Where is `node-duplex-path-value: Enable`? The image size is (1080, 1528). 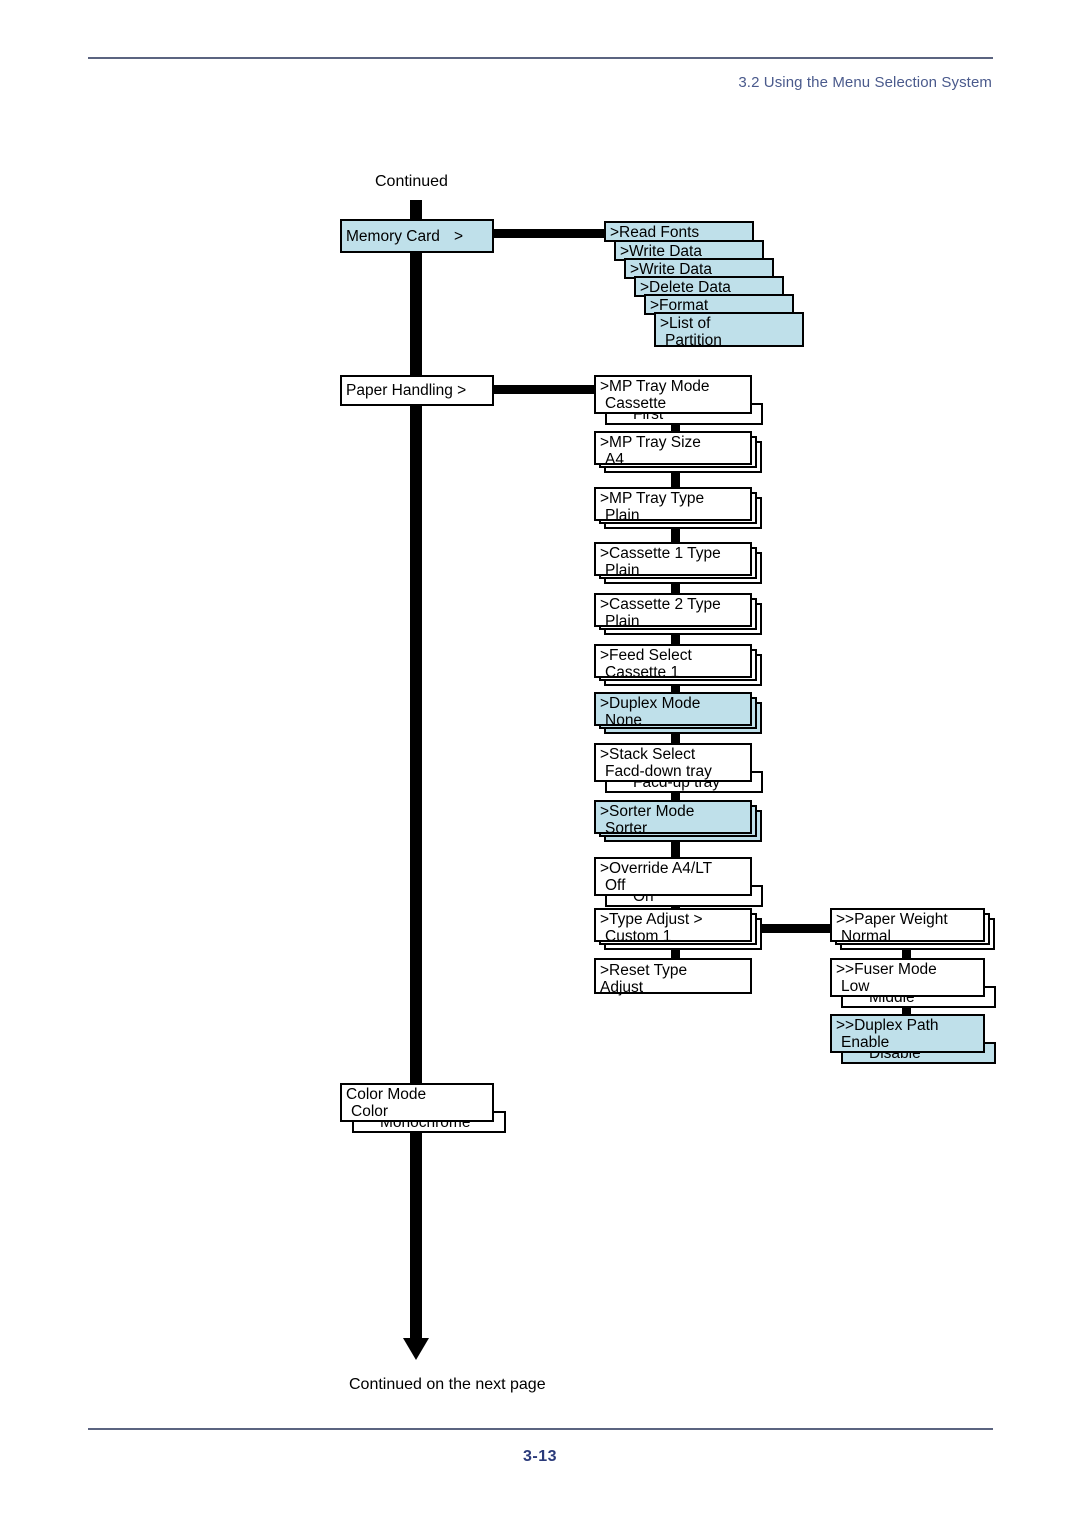
node-duplex-path-value: Enable is located at coordinates (865, 1042).